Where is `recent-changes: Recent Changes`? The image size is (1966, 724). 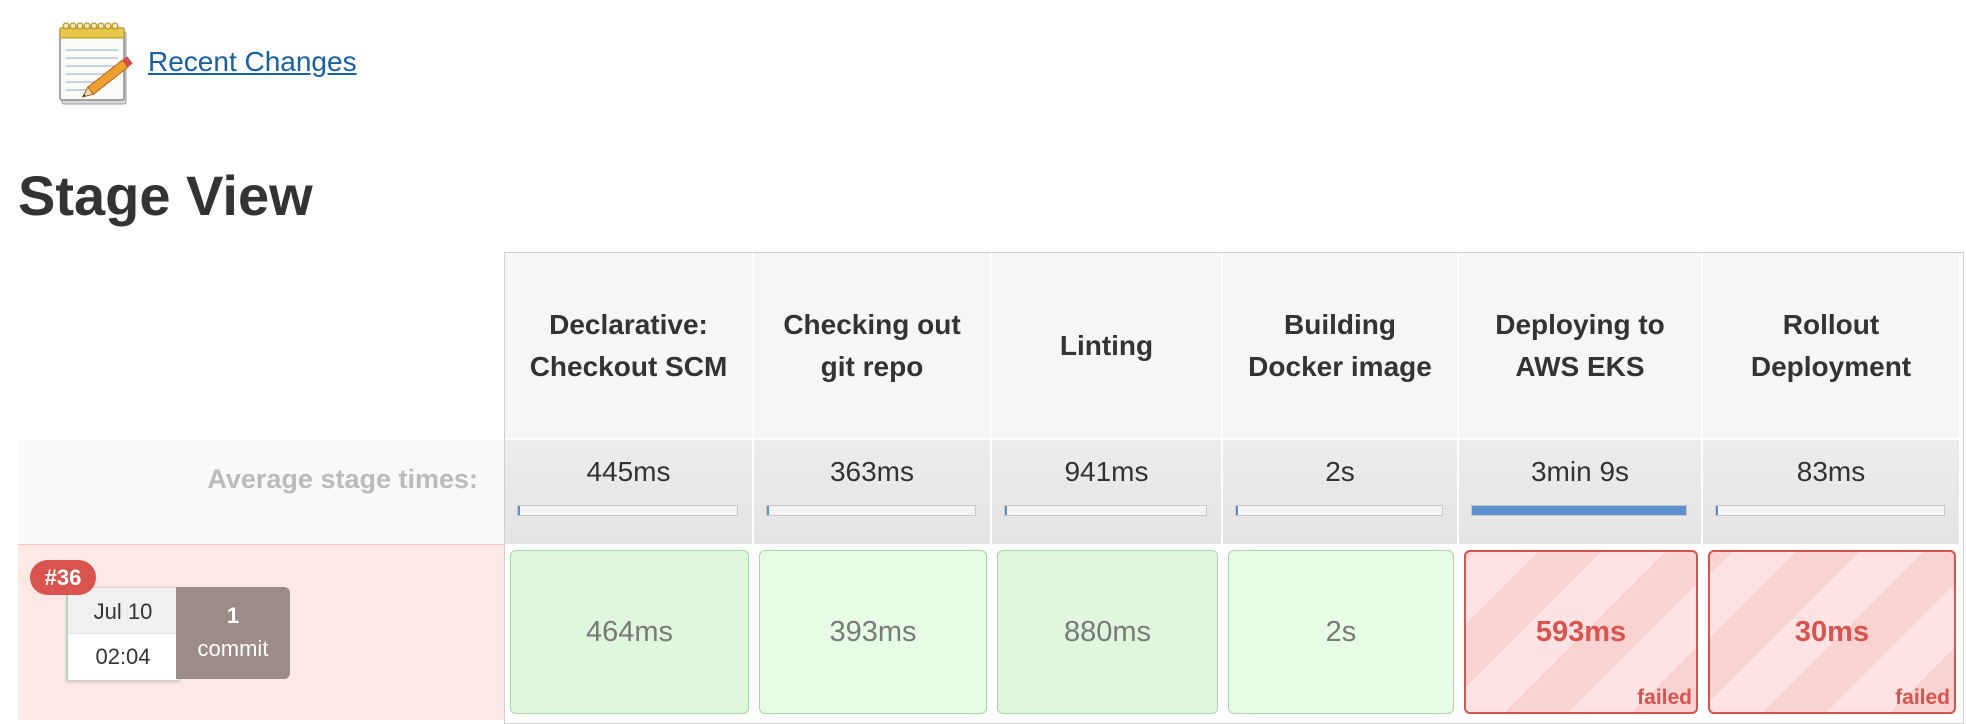
recent-changes: Recent Changes is located at coordinates (206, 63).